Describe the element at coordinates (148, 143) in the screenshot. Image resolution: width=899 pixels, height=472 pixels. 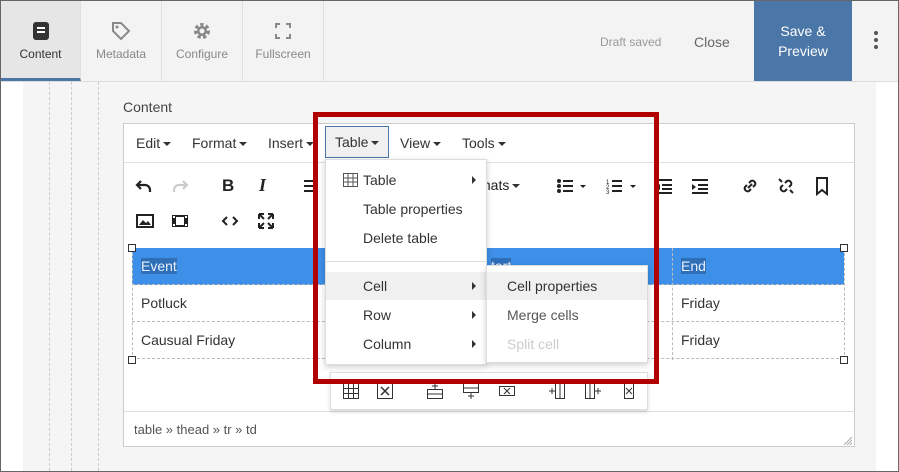
I see `menu-edit-label: Edit` at that location.